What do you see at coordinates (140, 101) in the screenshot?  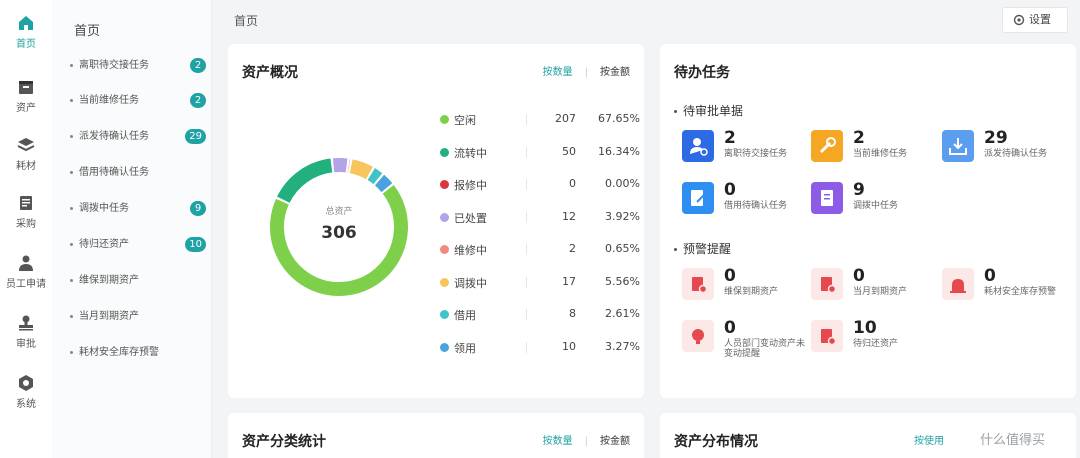 I see `submenu-item: 当前维修任务 2` at bounding box center [140, 101].